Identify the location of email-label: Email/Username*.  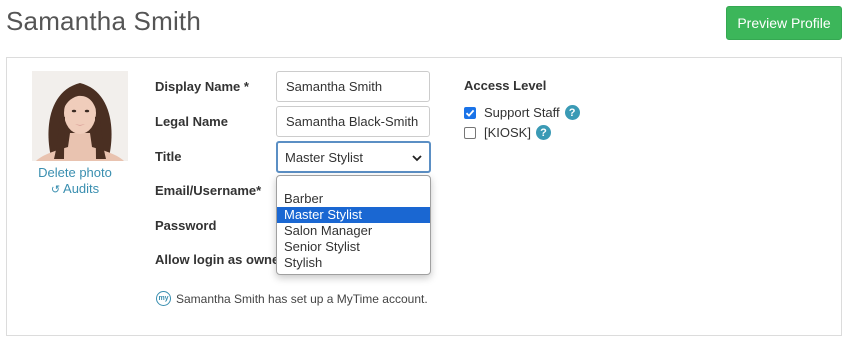
(208, 190).